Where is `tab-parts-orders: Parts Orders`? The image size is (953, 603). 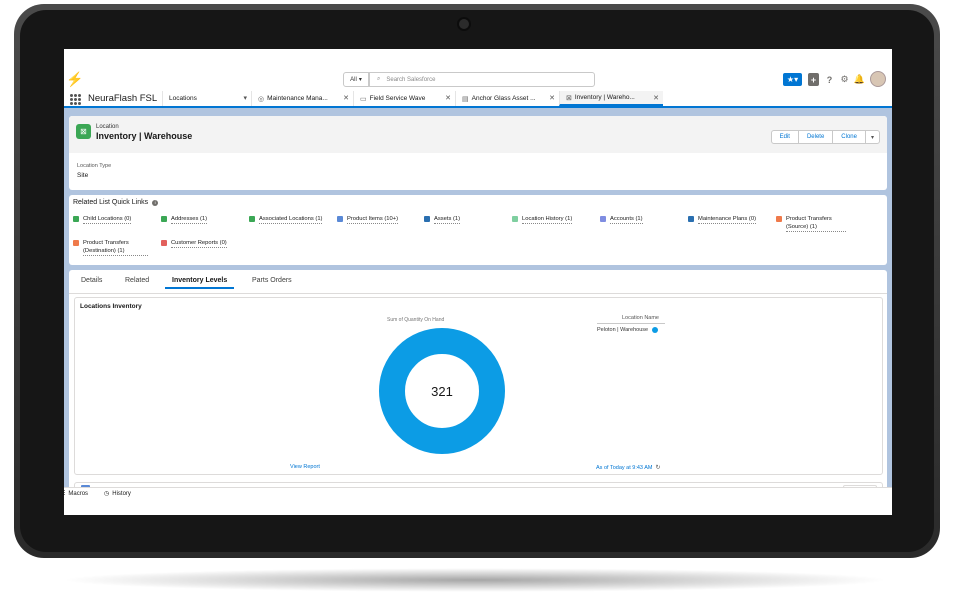
tab-parts-orders: Parts Orders is located at coordinates (272, 280).